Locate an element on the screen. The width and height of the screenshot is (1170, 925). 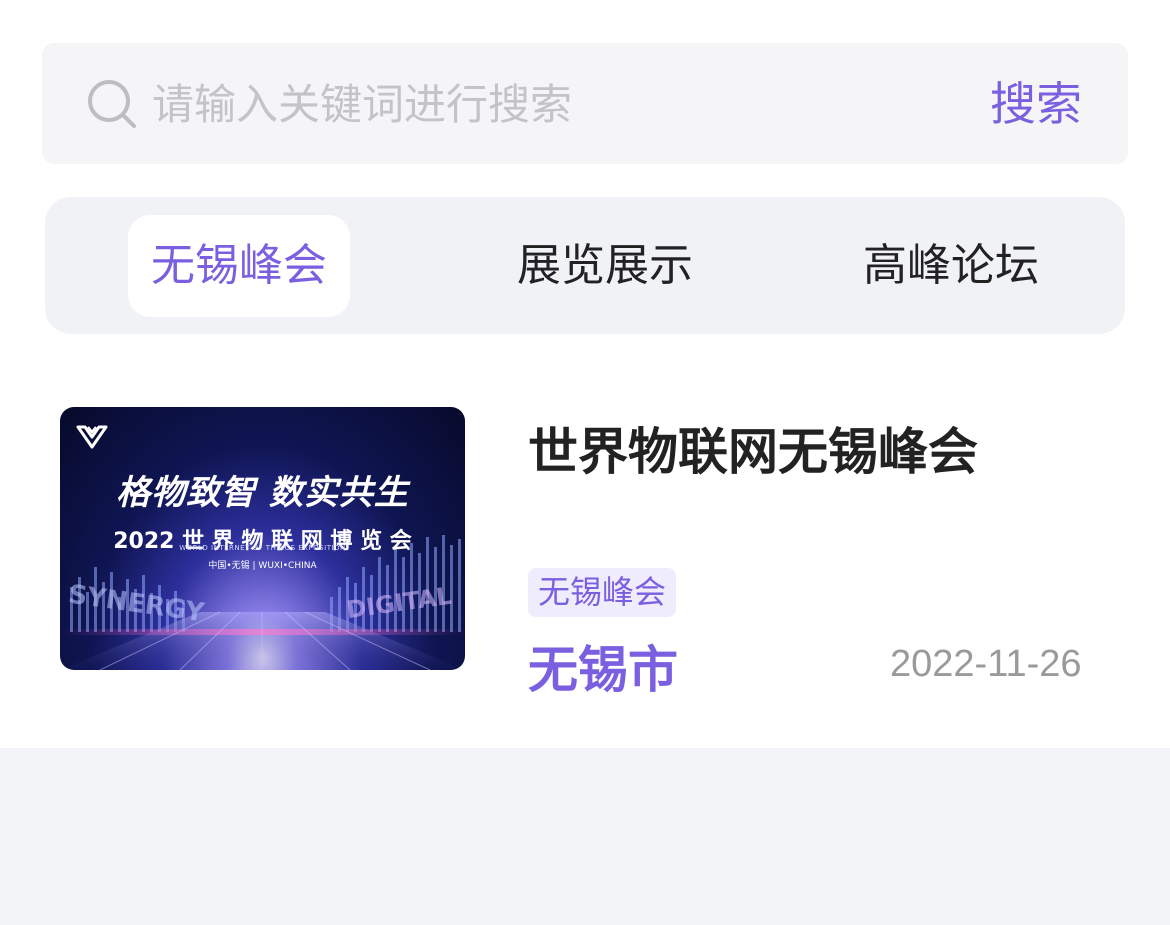
search-button: 搜索 is located at coordinates (1036, 104).